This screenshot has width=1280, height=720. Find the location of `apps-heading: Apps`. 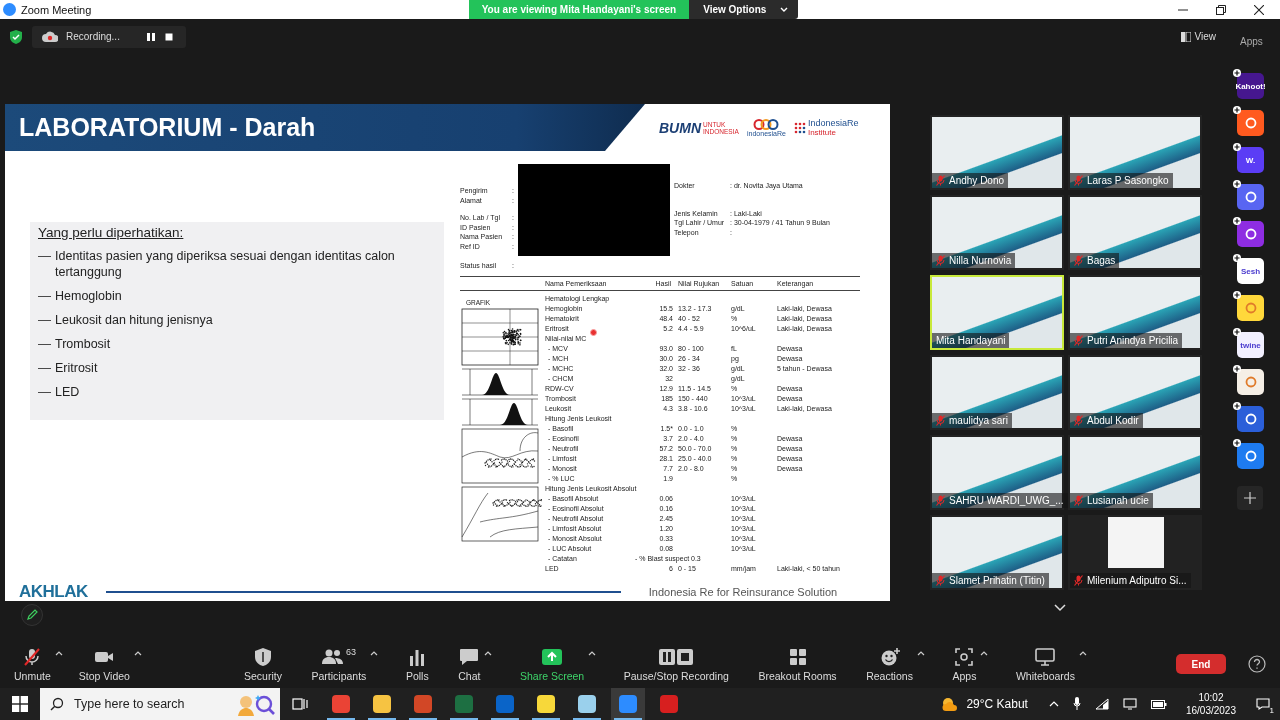

apps-heading: Apps is located at coordinates (1252, 41).